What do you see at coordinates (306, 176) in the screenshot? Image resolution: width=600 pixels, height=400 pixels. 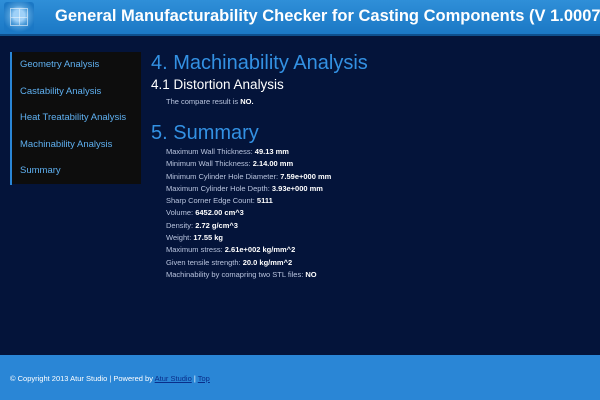 I see `summary-value: 7.59e+000 mm` at bounding box center [306, 176].